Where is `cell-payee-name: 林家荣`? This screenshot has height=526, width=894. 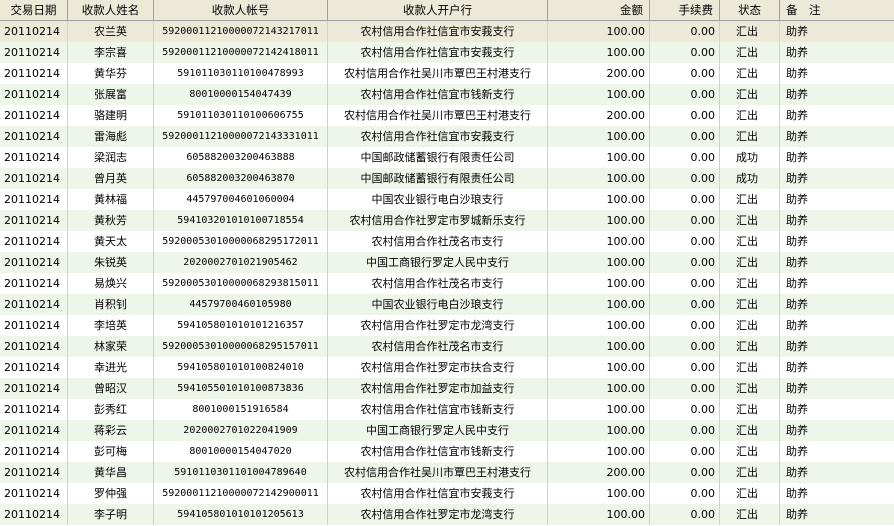 cell-payee-name: 林家荣 is located at coordinates (111, 346).